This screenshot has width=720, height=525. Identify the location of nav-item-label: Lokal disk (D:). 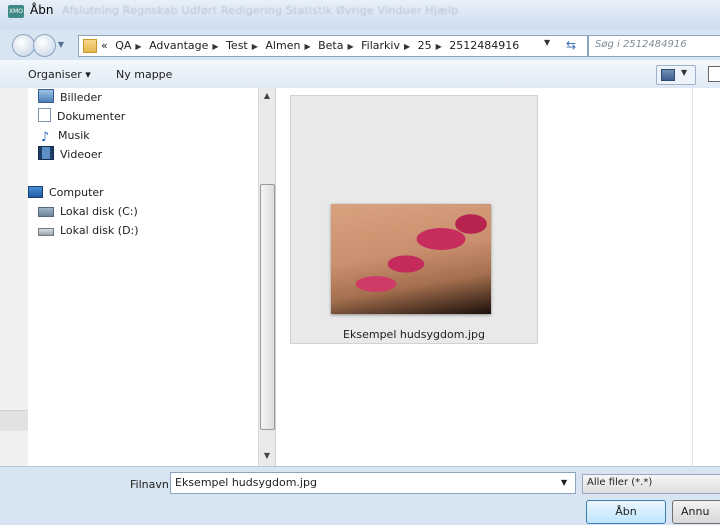
(99, 230).